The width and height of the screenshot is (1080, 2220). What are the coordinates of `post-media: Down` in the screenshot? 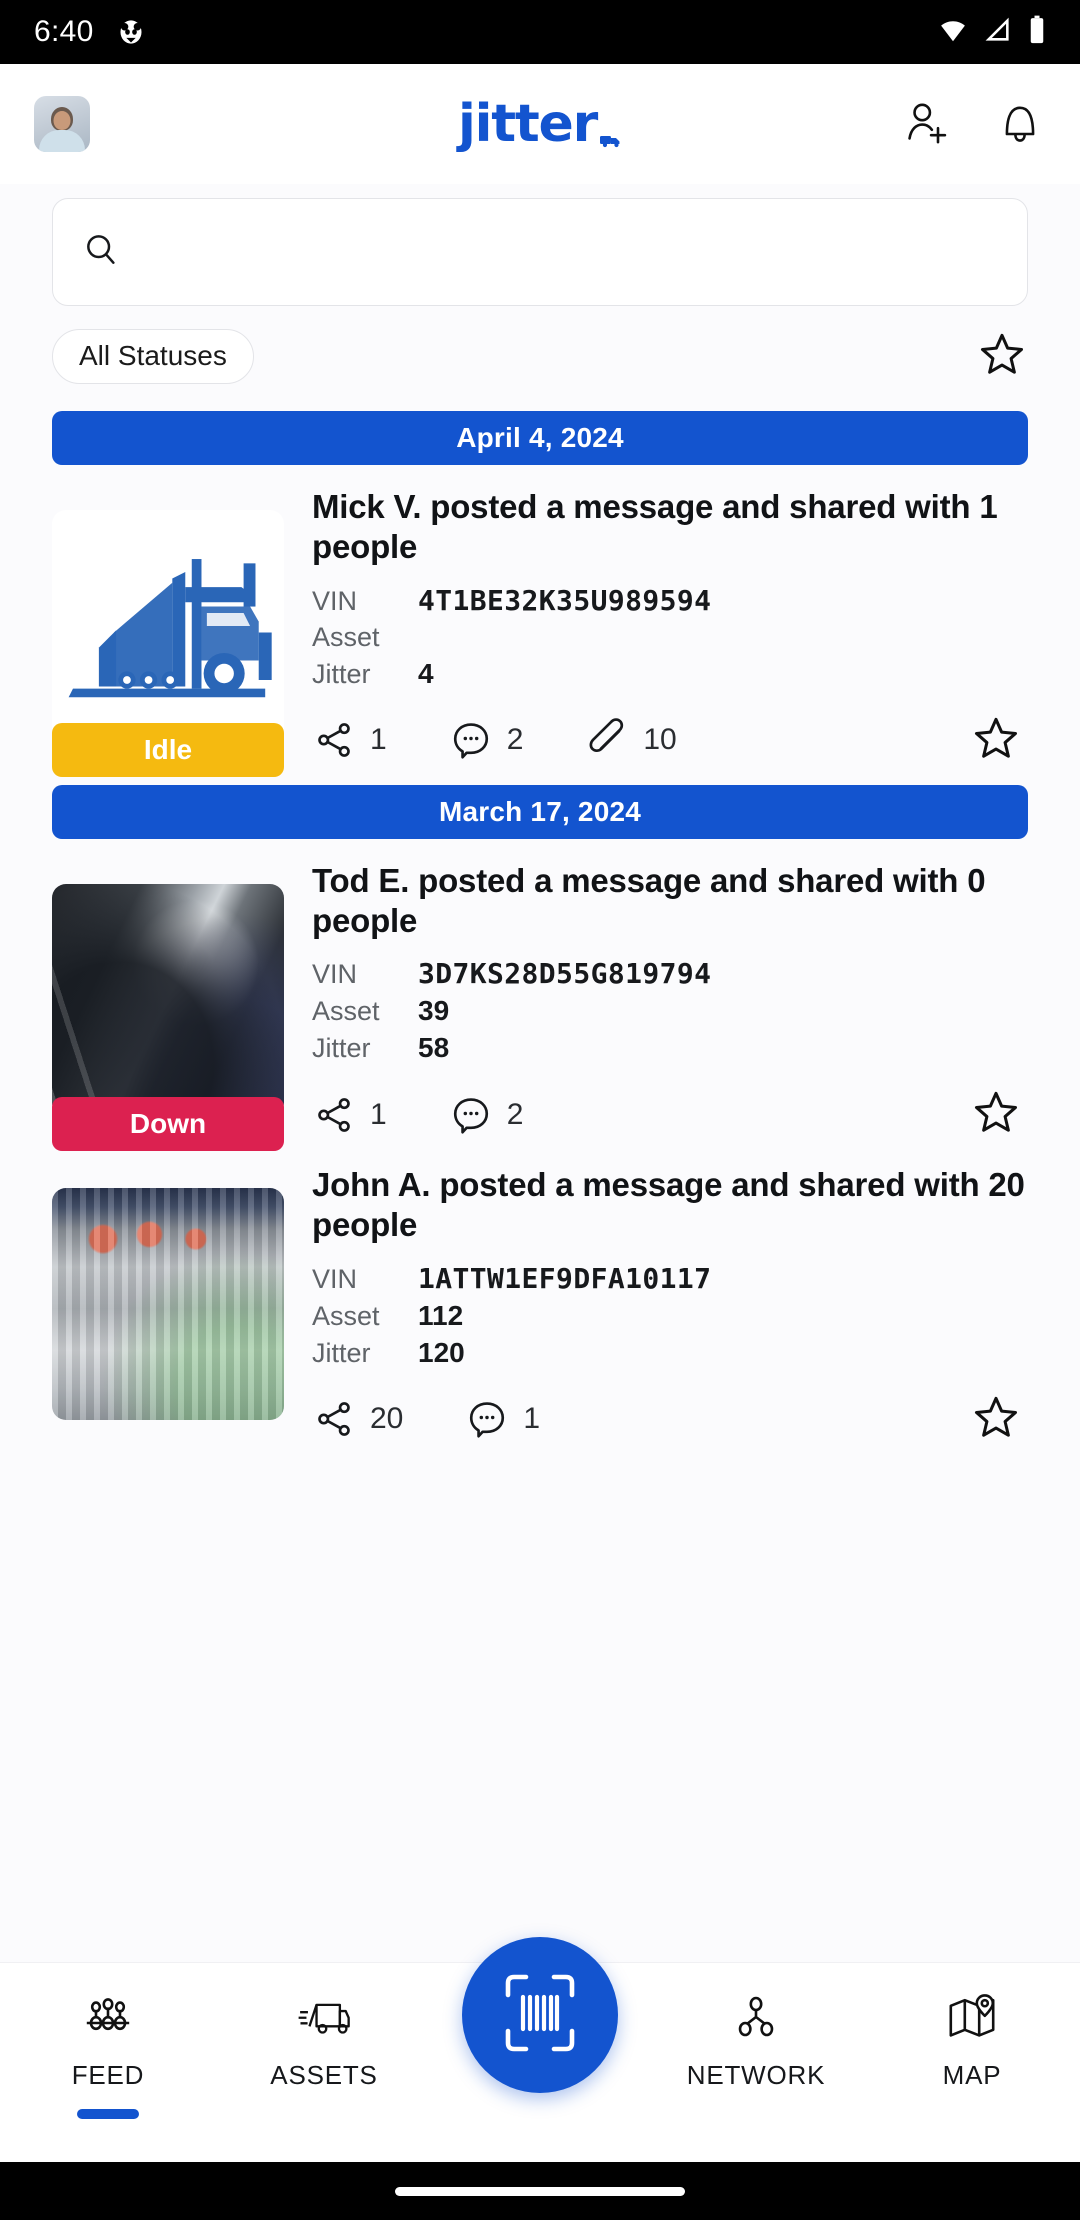 It's located at (168, 1004).